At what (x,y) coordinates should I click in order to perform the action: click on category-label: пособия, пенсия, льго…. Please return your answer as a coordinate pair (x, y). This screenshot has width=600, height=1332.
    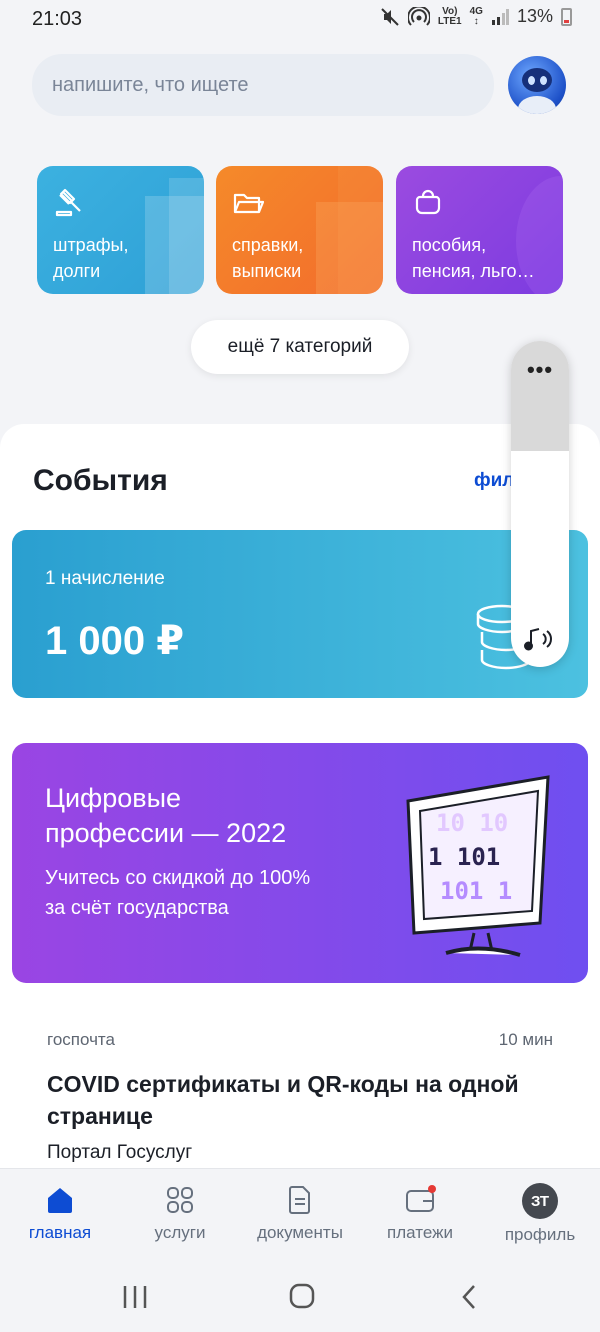
    Looking at the image, I should click on (473, 258).